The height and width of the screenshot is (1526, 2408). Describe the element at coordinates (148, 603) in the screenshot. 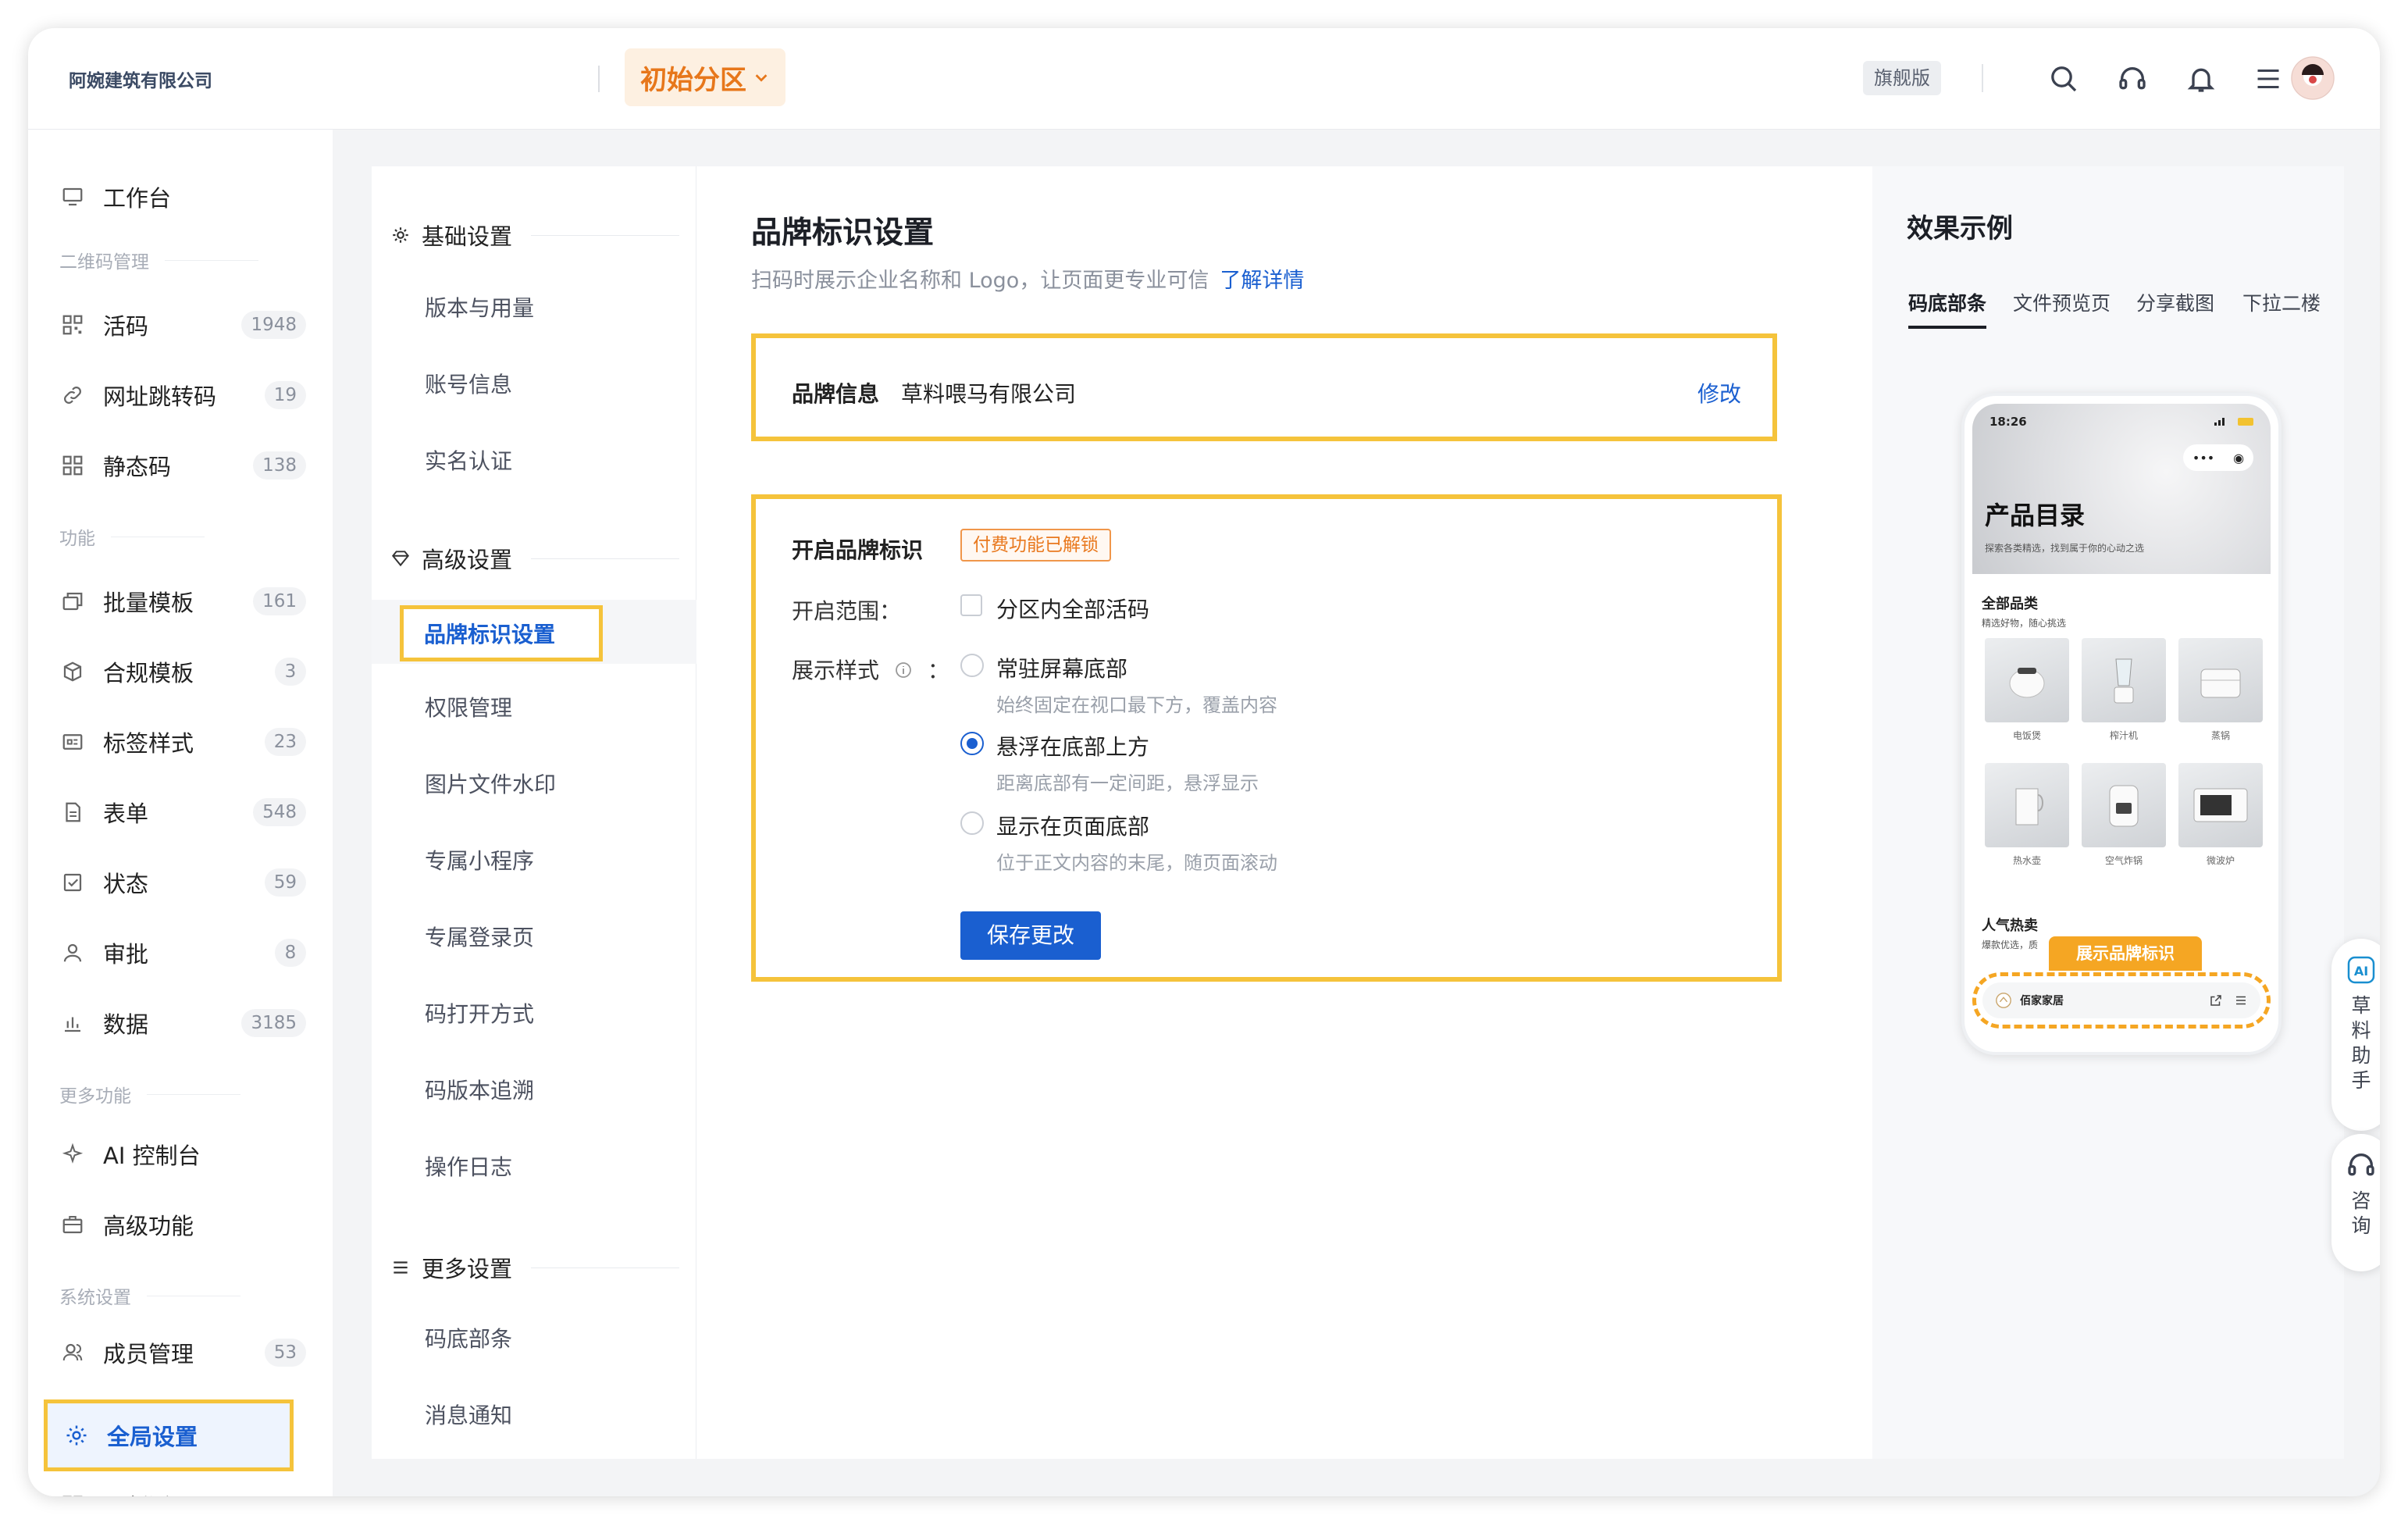

I see `sidebar-item-label: 批量模板` at that location.